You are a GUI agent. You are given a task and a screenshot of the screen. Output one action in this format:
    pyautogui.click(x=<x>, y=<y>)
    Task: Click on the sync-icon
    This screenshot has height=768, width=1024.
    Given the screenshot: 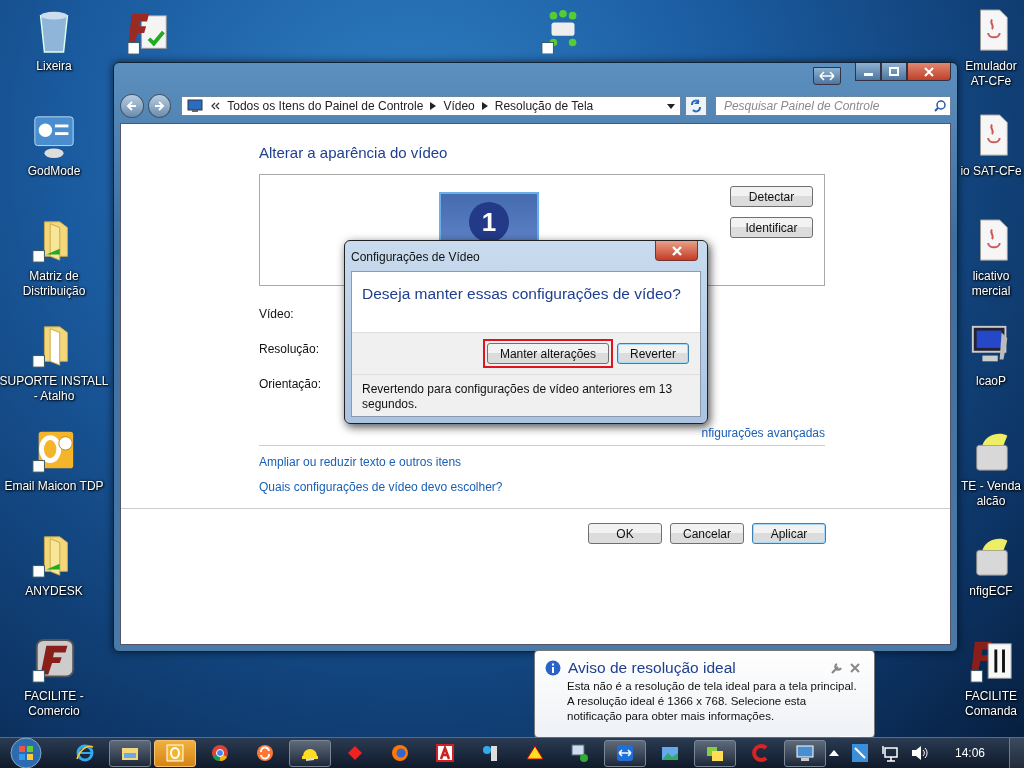 What is the action you would take?
    pyautogui.click(x=265, y=753)
    